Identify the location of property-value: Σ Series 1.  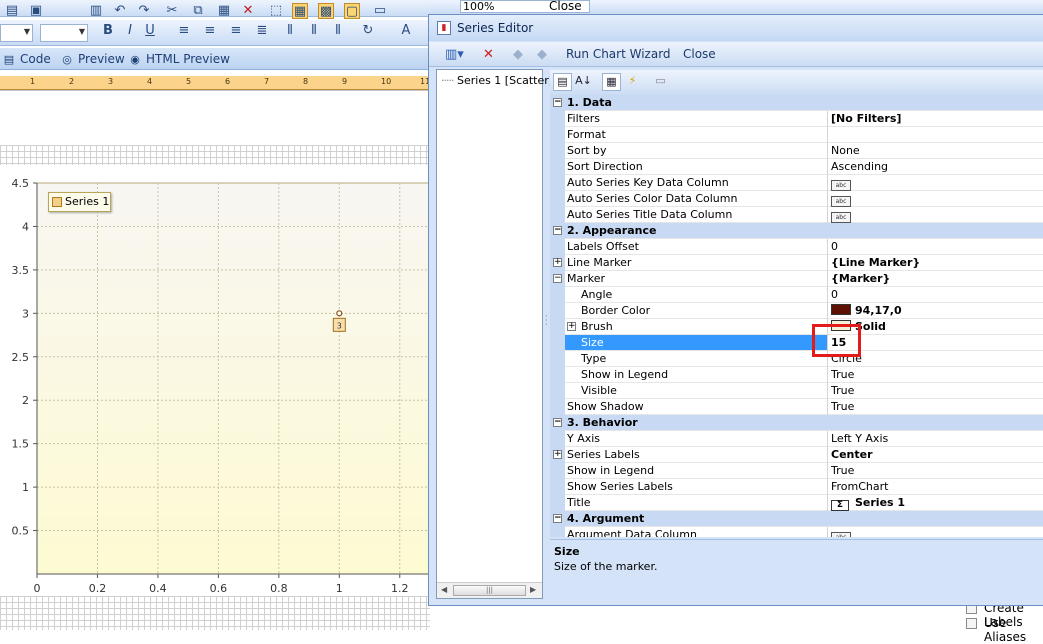
(937, 503).